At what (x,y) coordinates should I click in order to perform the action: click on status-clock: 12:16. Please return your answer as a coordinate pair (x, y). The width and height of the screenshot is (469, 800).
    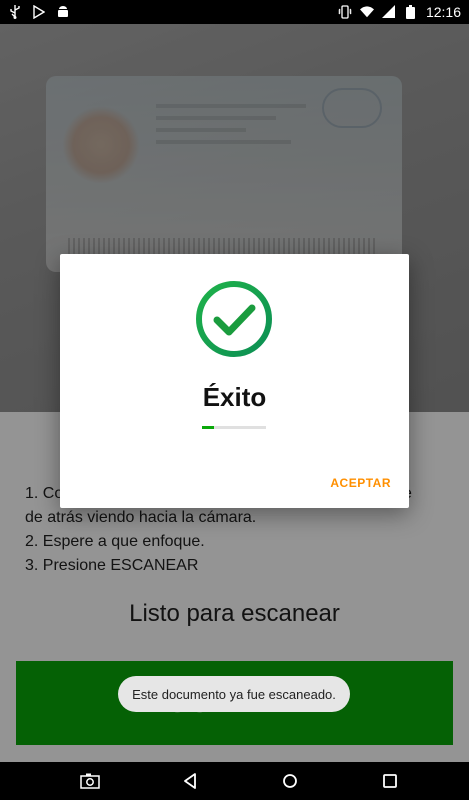
    Looking at the image, I should click on (443, 12).